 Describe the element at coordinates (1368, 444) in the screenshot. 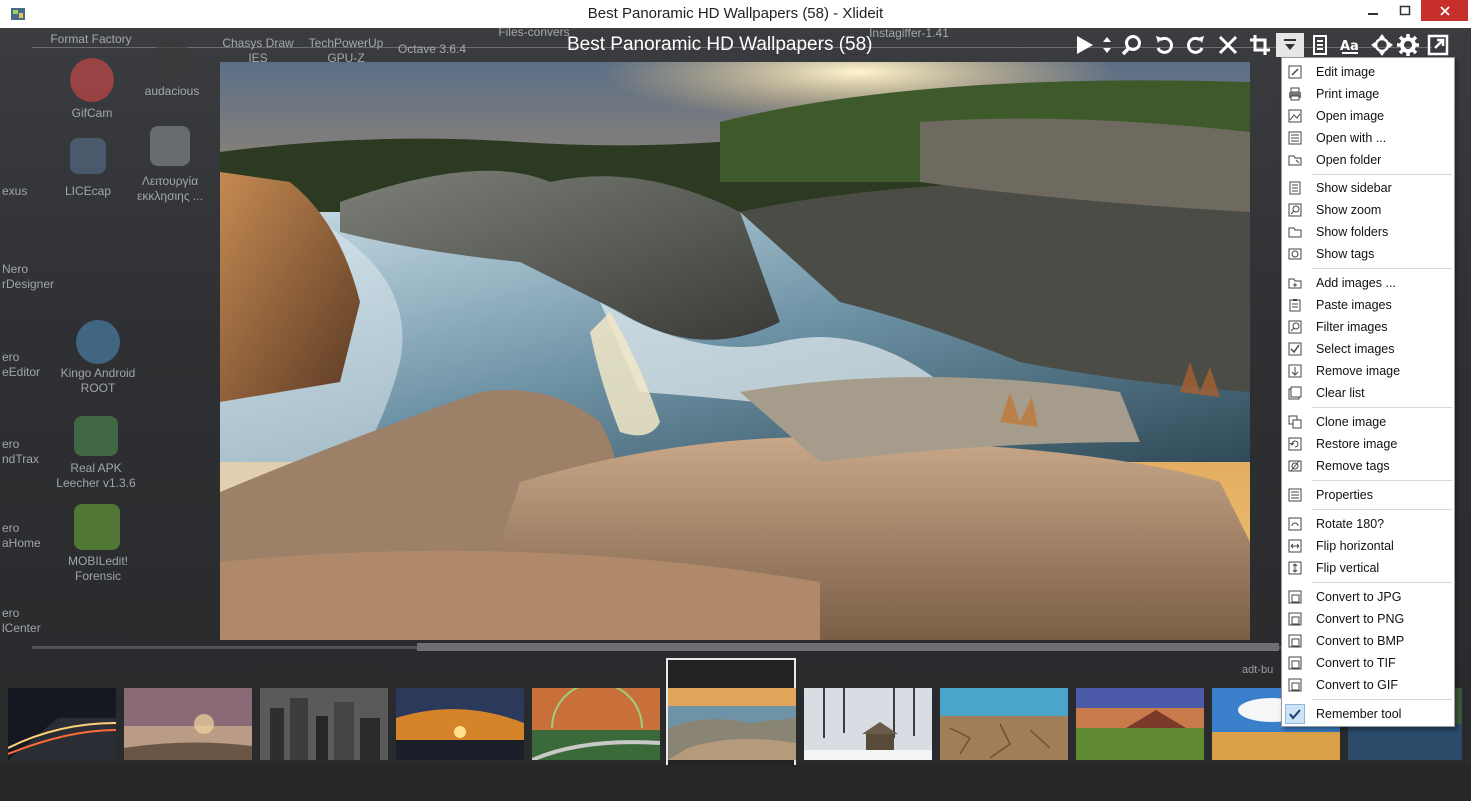

I see `menu-item-restore-image: Restore image` at that location.